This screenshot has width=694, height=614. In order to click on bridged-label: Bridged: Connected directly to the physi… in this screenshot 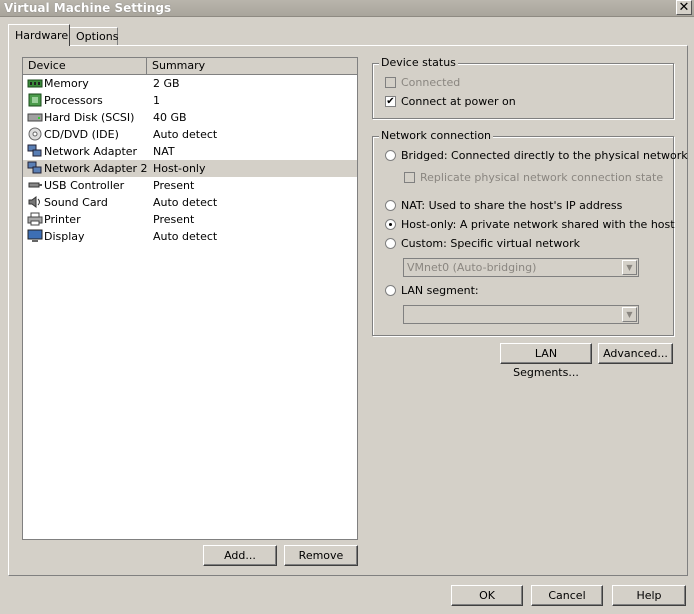, I will do `click(544, 155)`.